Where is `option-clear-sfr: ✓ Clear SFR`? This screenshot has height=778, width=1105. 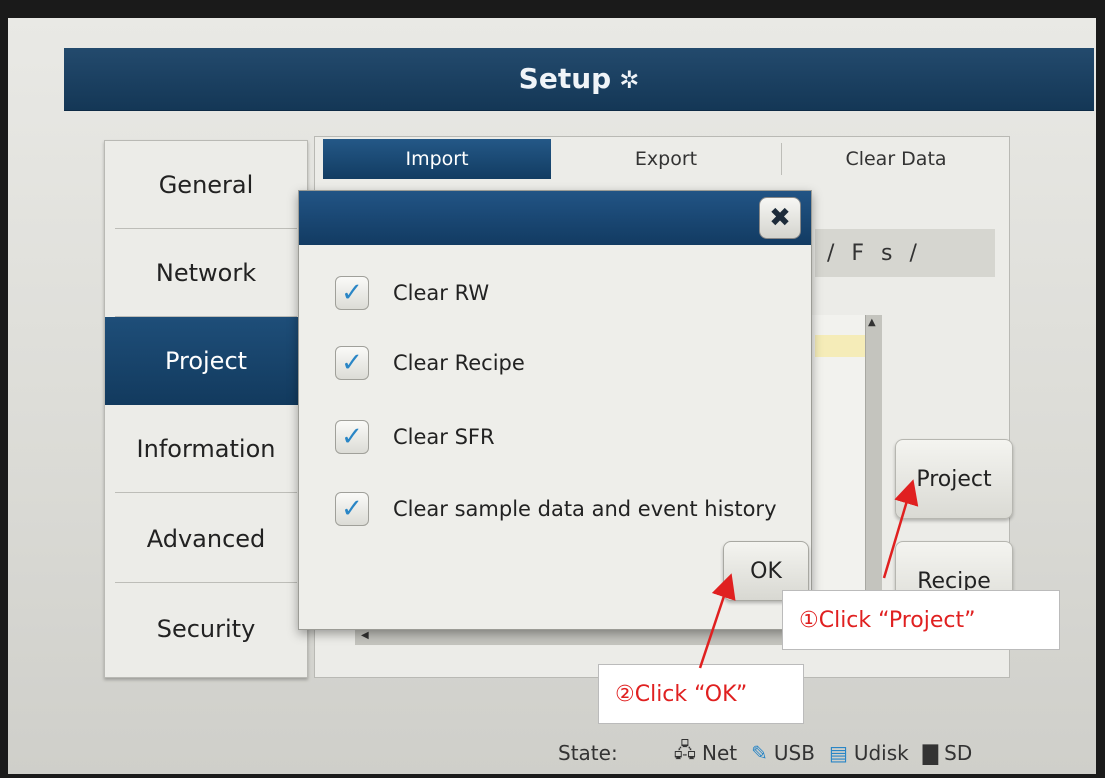 option-clear-sfr: ✓ Clear SFR is located at coordinates (415, 437).